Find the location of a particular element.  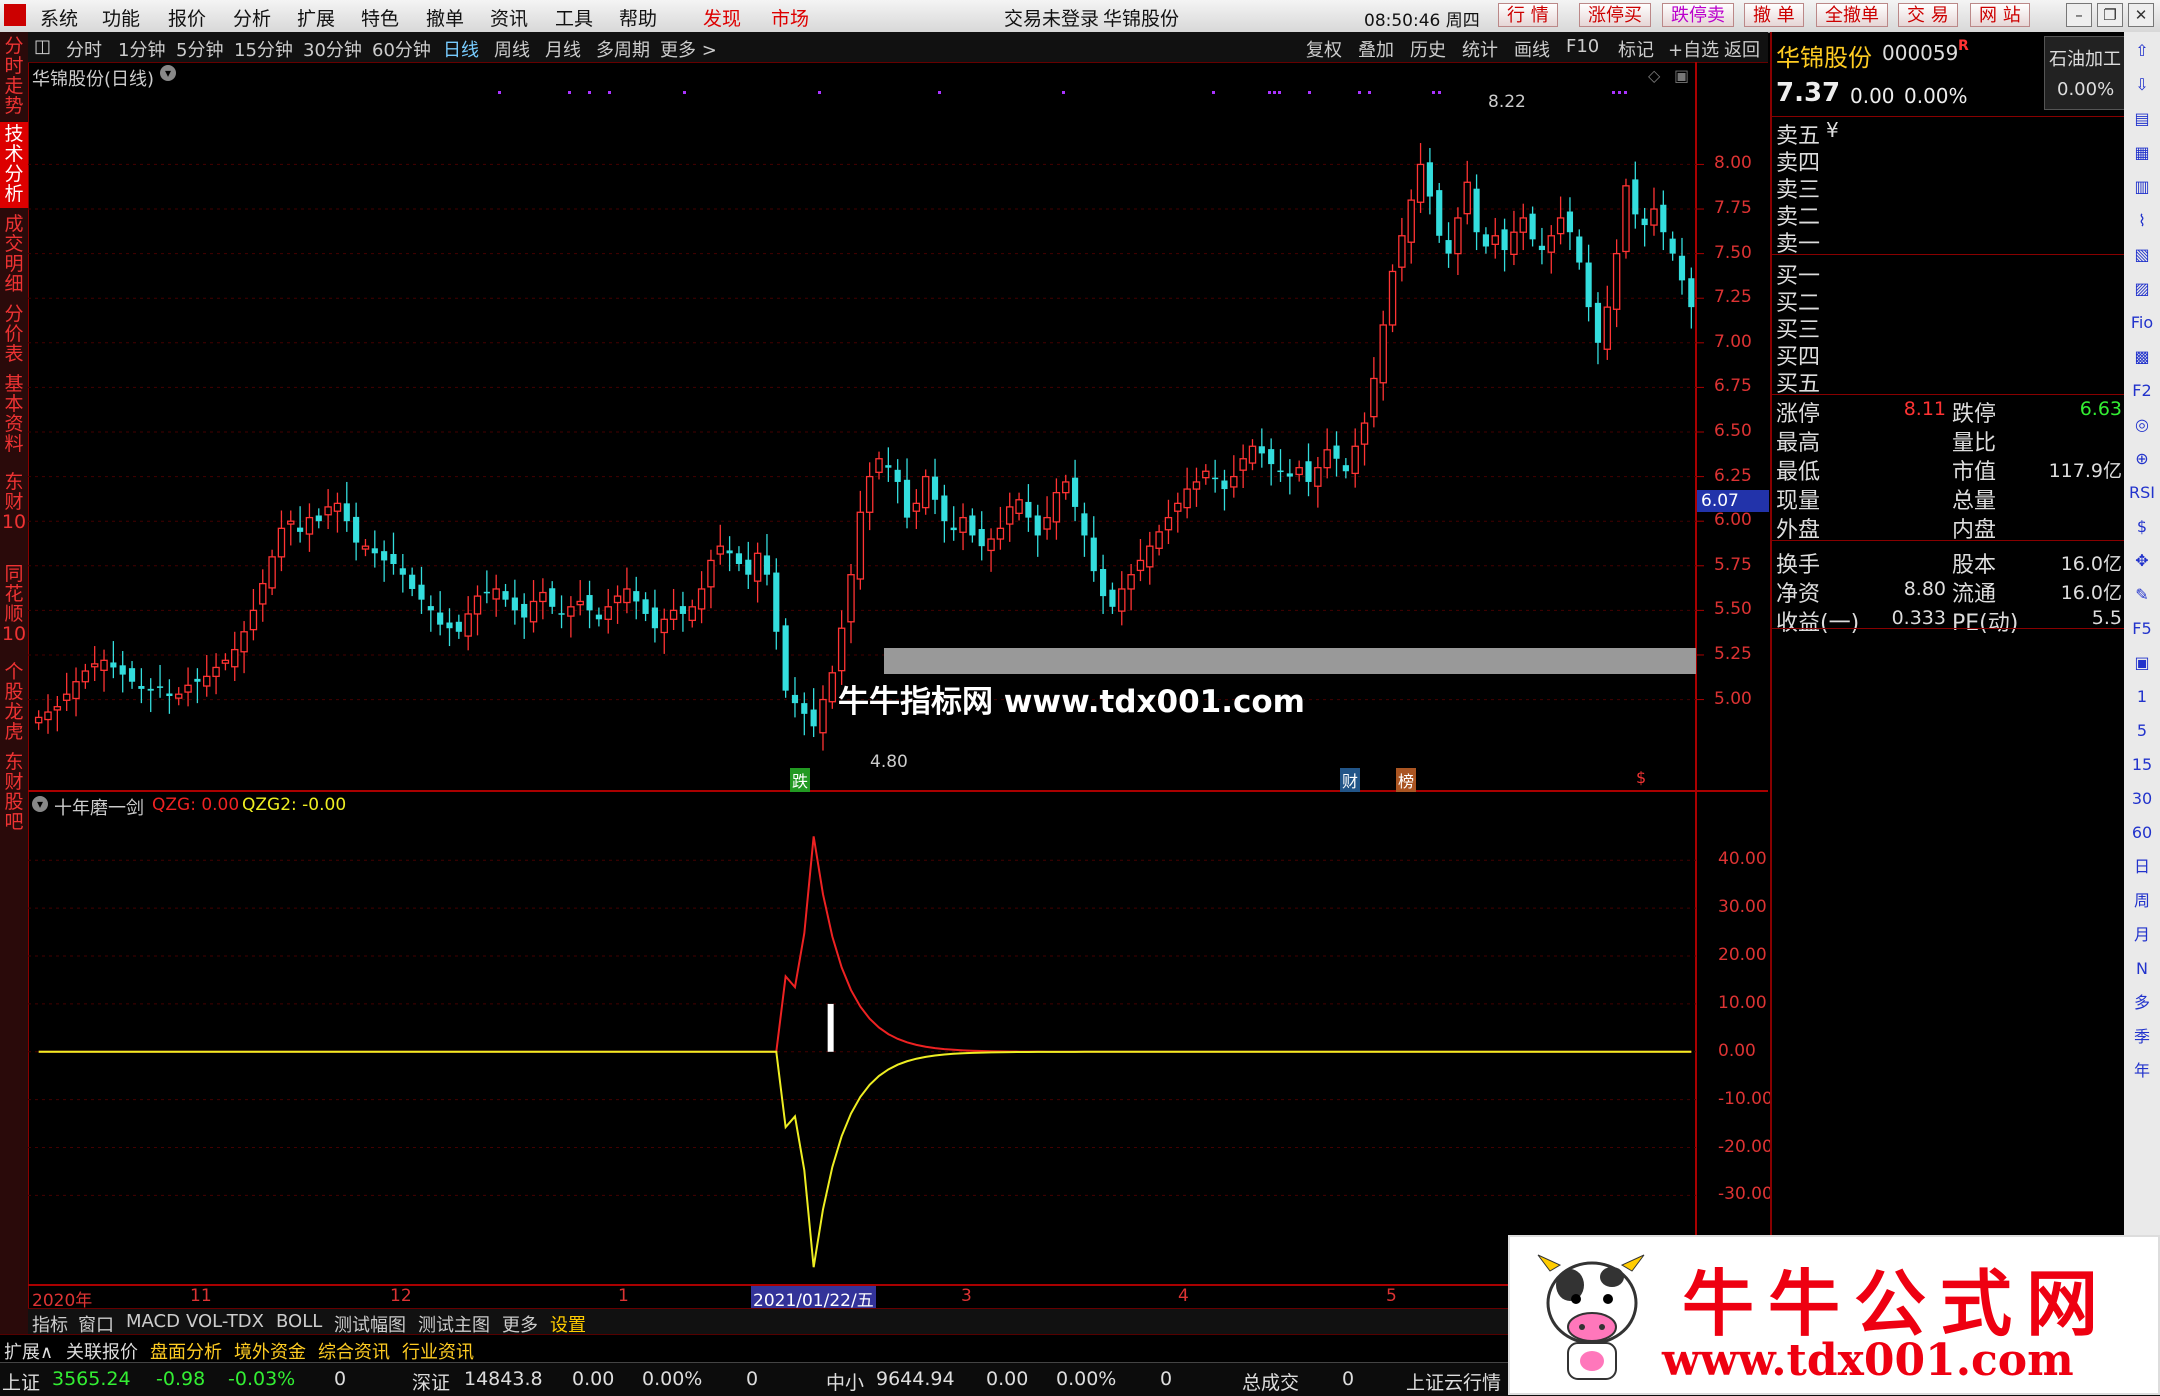

menu-tools: 工具 is located at coordinates (574, 17).